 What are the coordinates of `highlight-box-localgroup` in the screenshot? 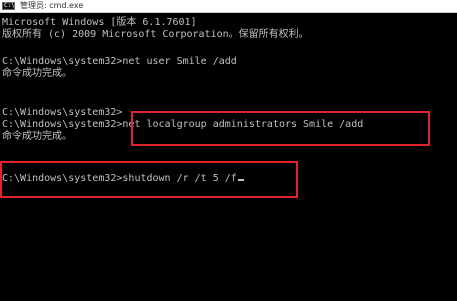 It's located at (280, 128).